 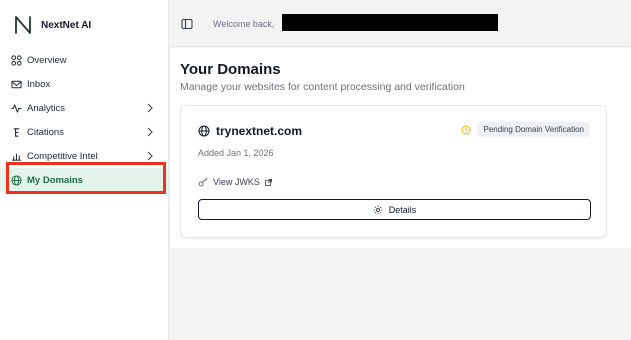 What do you see at coordinates (84, 84) in the screenshot?
I see `sidebar-item-inbox: Inbox` at bounding box center [84, 84].